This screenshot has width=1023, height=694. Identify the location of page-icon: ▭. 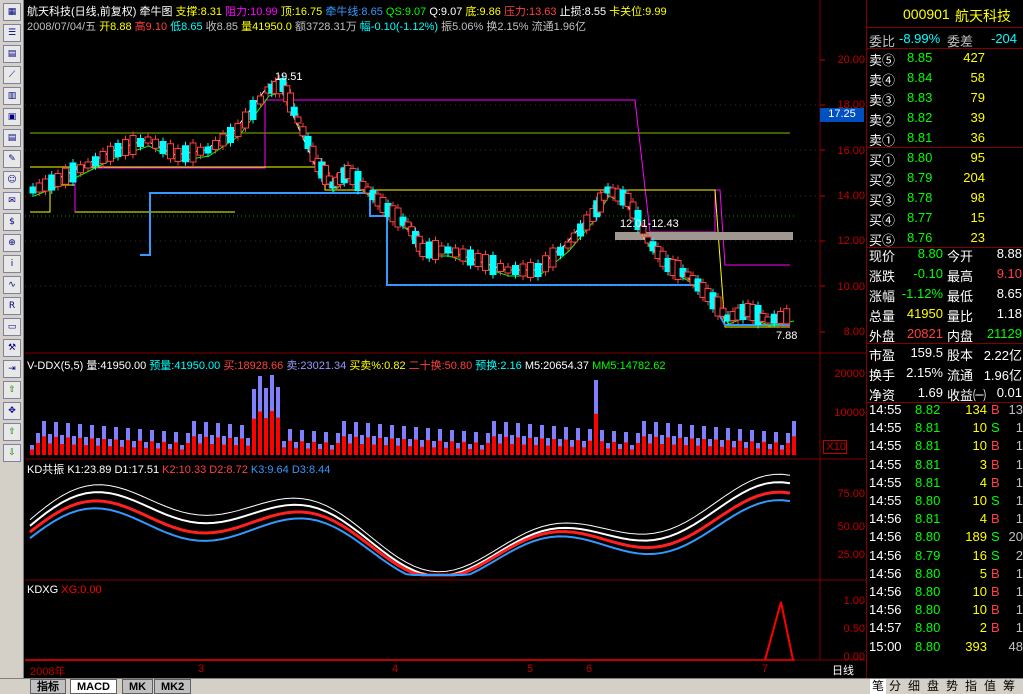
(12, 327).